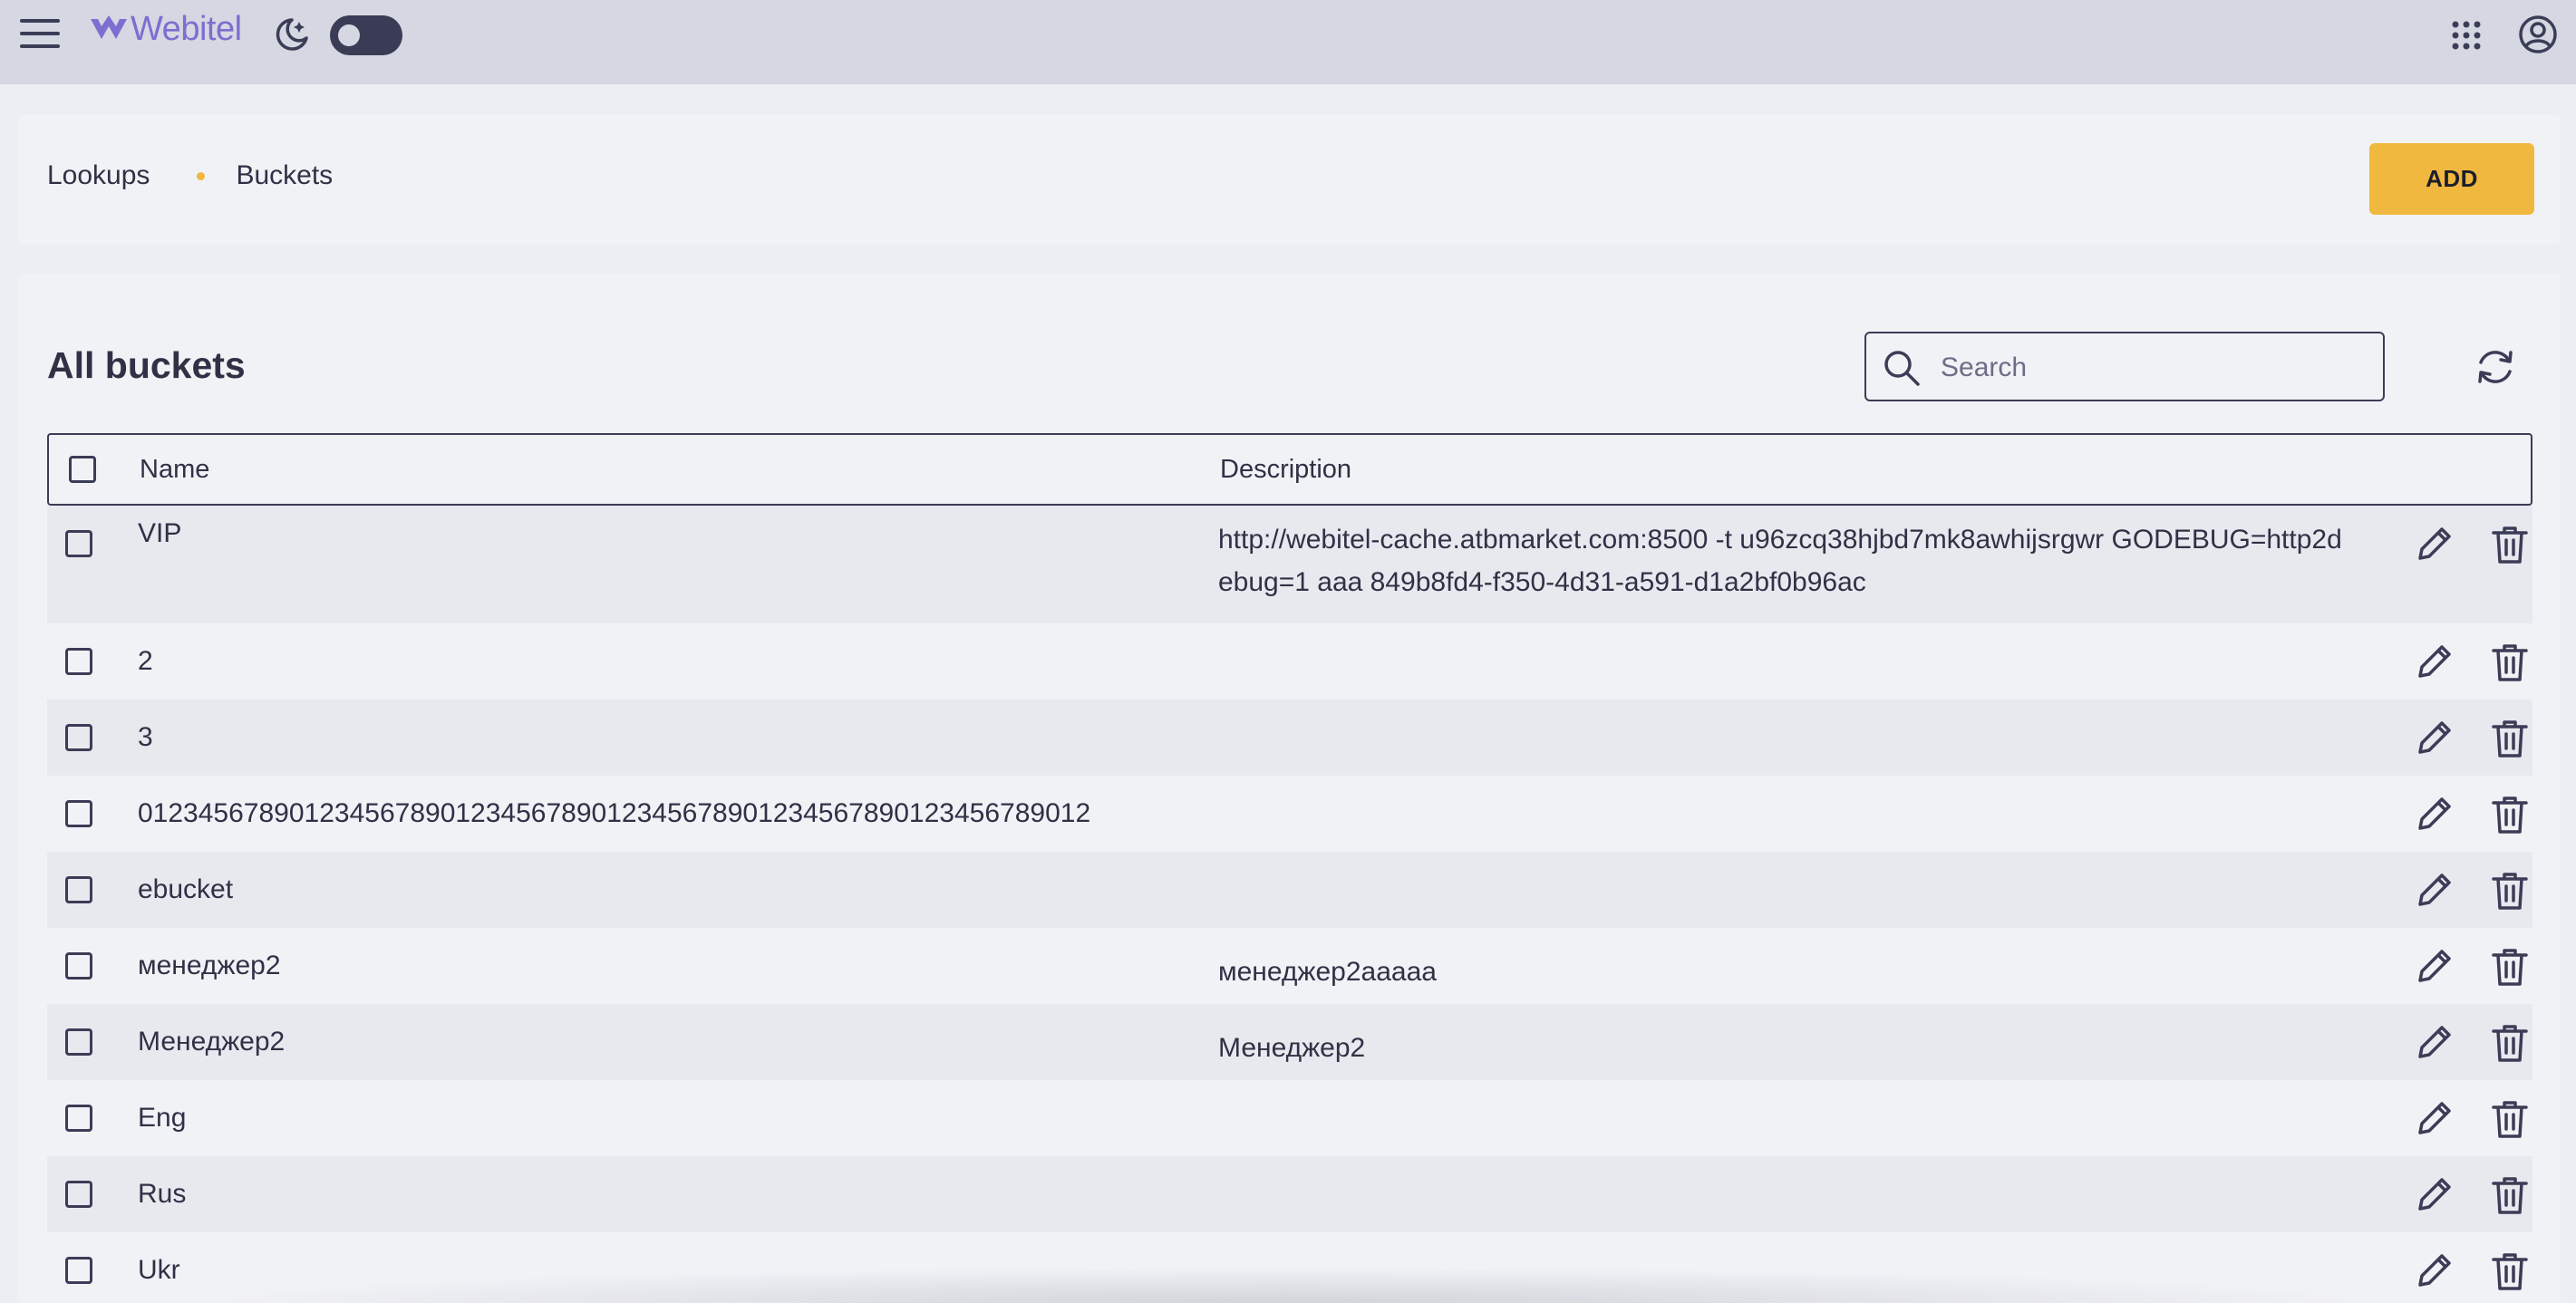 The height and width of the screenshot is (1303, 2576). I want to click on logo-text: Webitel, so click(186, 28).